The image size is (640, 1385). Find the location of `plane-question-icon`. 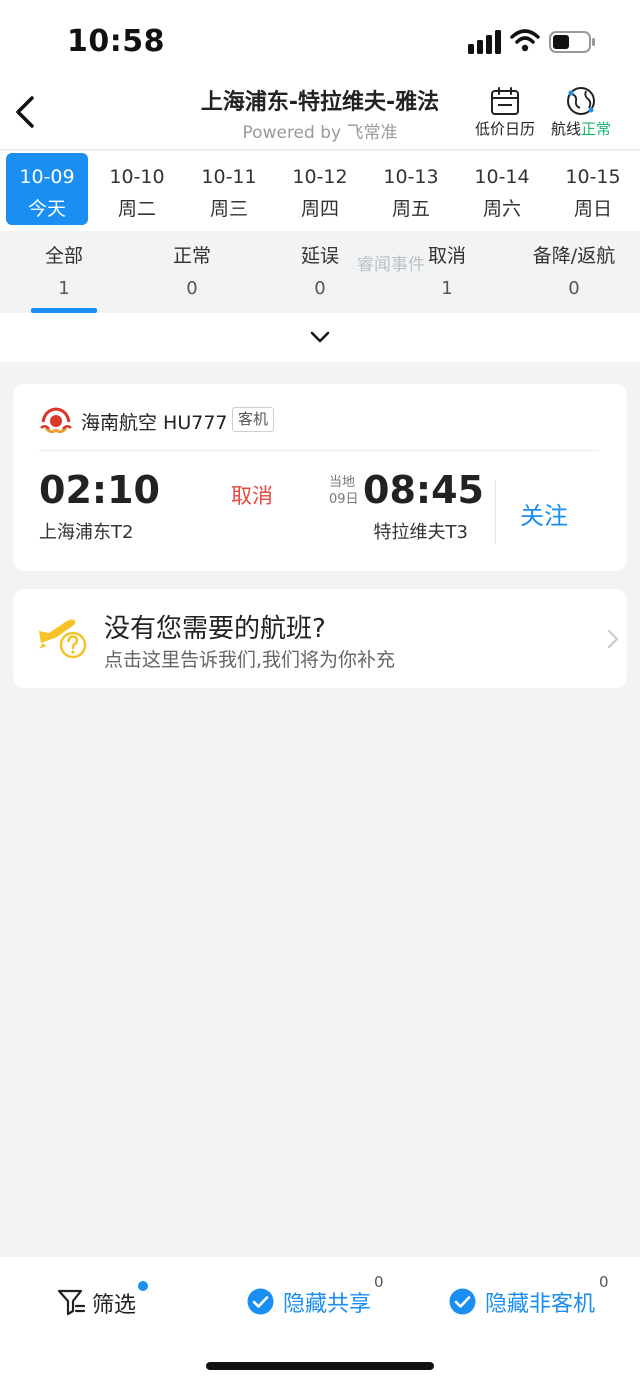

plane-question-icon is located at coordinates (63, 639).